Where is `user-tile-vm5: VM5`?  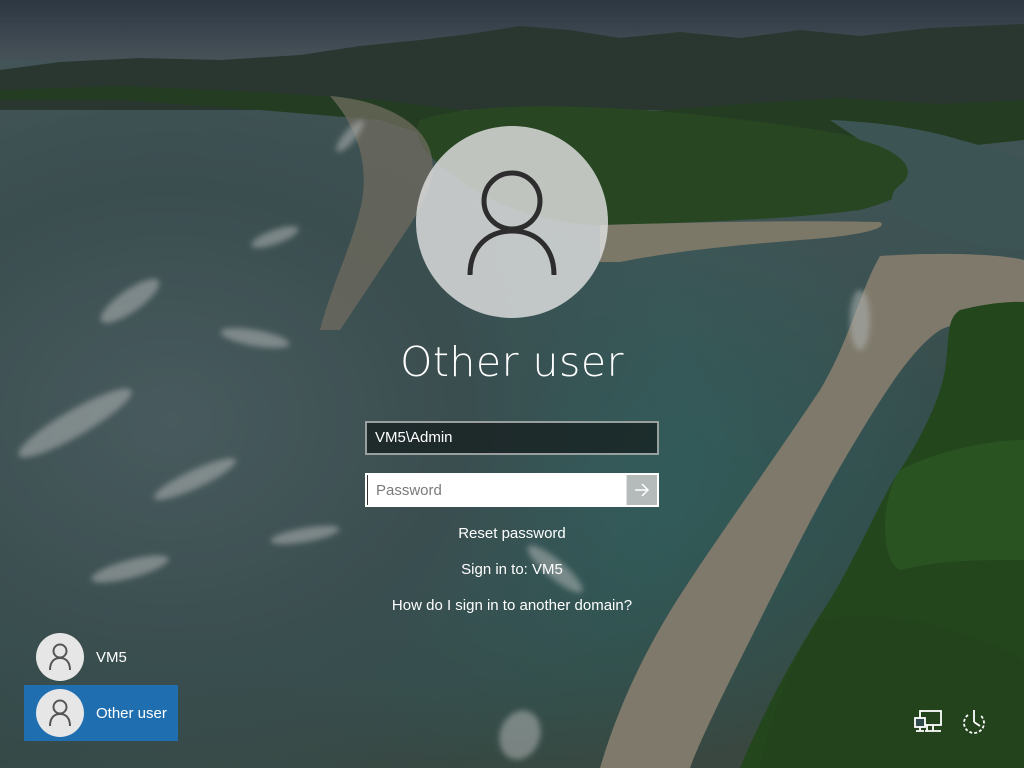 user-tile-vm5: VM5 is located at coordinates (101, 657).